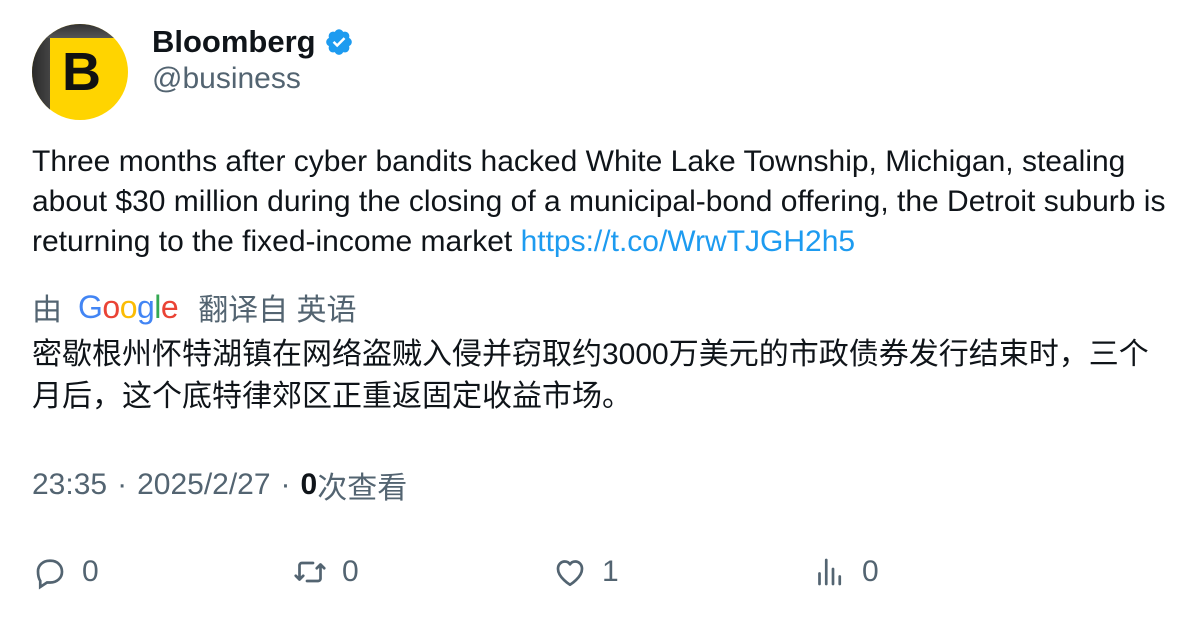  I want to click on analytics-button: 0, so click(845, 572).